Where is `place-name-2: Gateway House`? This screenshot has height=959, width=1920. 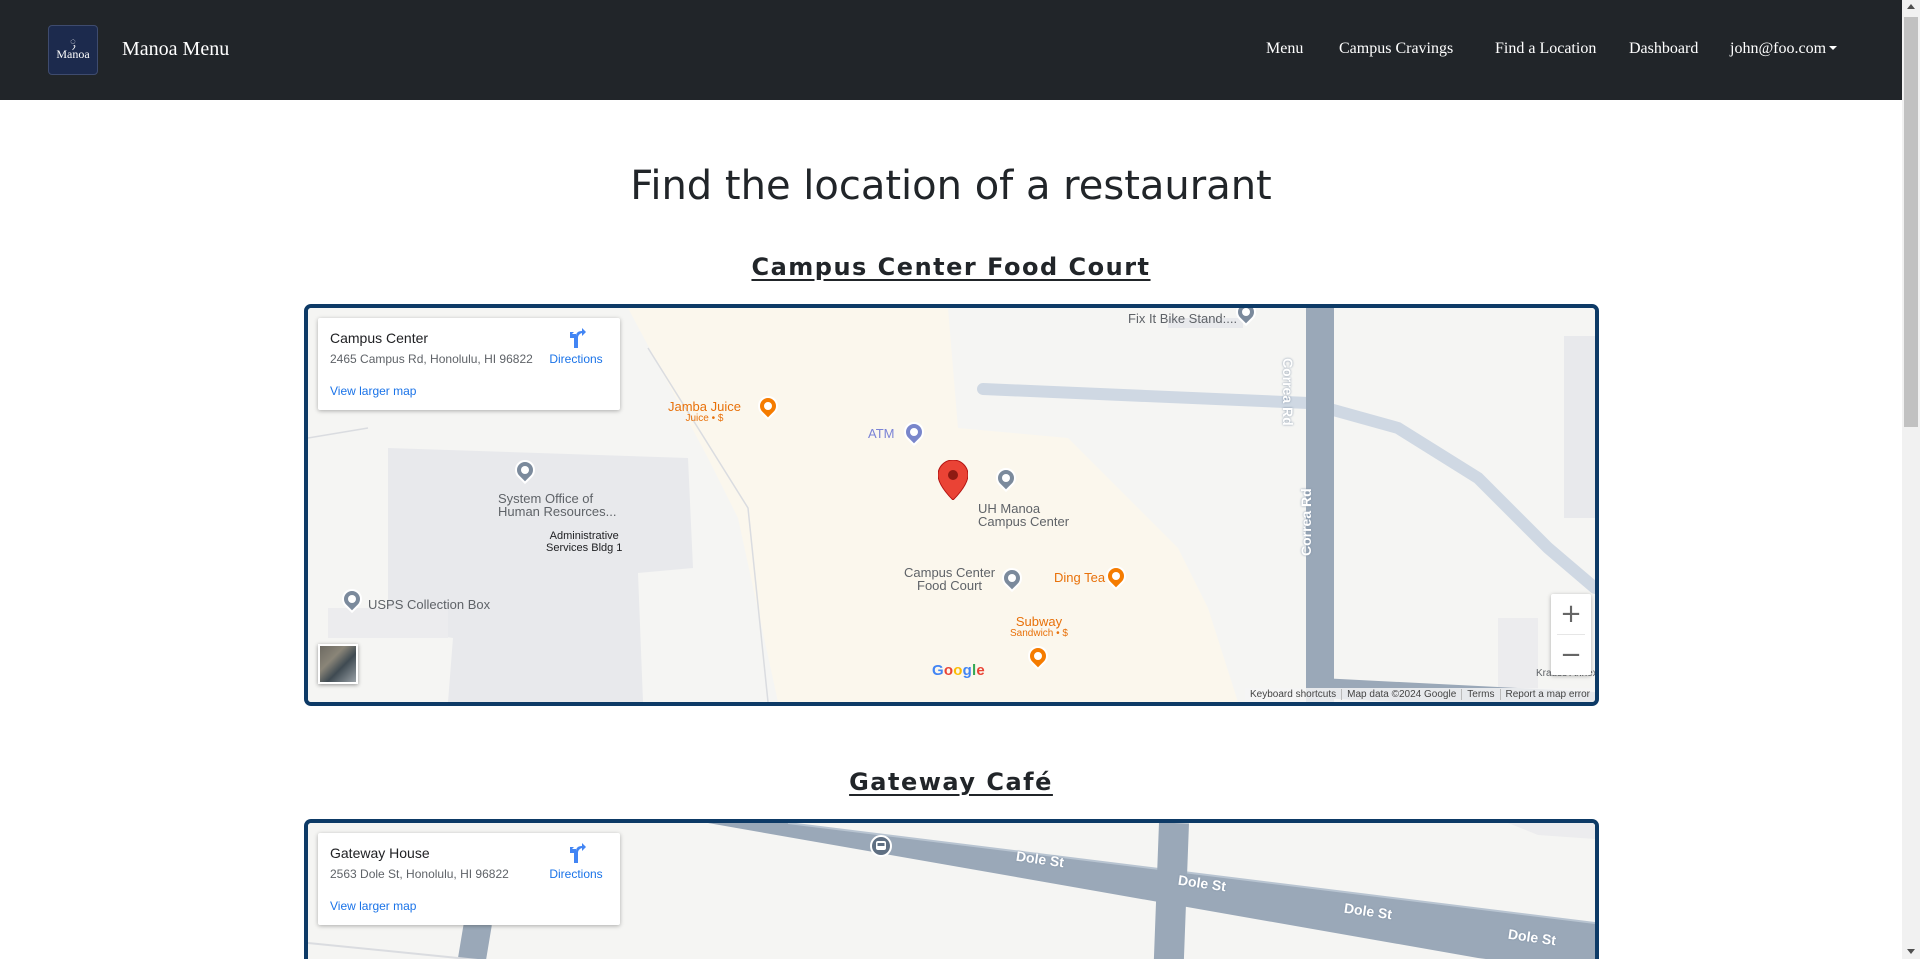 place-name-2: Gateway House is located at coordinates (380, 853).